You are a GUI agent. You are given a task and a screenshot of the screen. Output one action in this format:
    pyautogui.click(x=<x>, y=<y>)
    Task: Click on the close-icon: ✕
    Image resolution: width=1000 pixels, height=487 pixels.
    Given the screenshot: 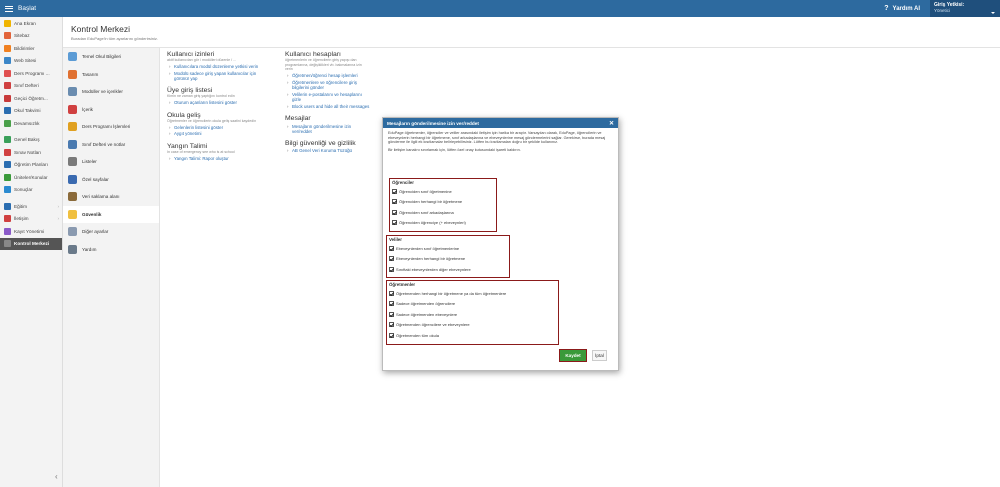 What is the action you would take?
    pyautogui.click(x=611, y=123)
    